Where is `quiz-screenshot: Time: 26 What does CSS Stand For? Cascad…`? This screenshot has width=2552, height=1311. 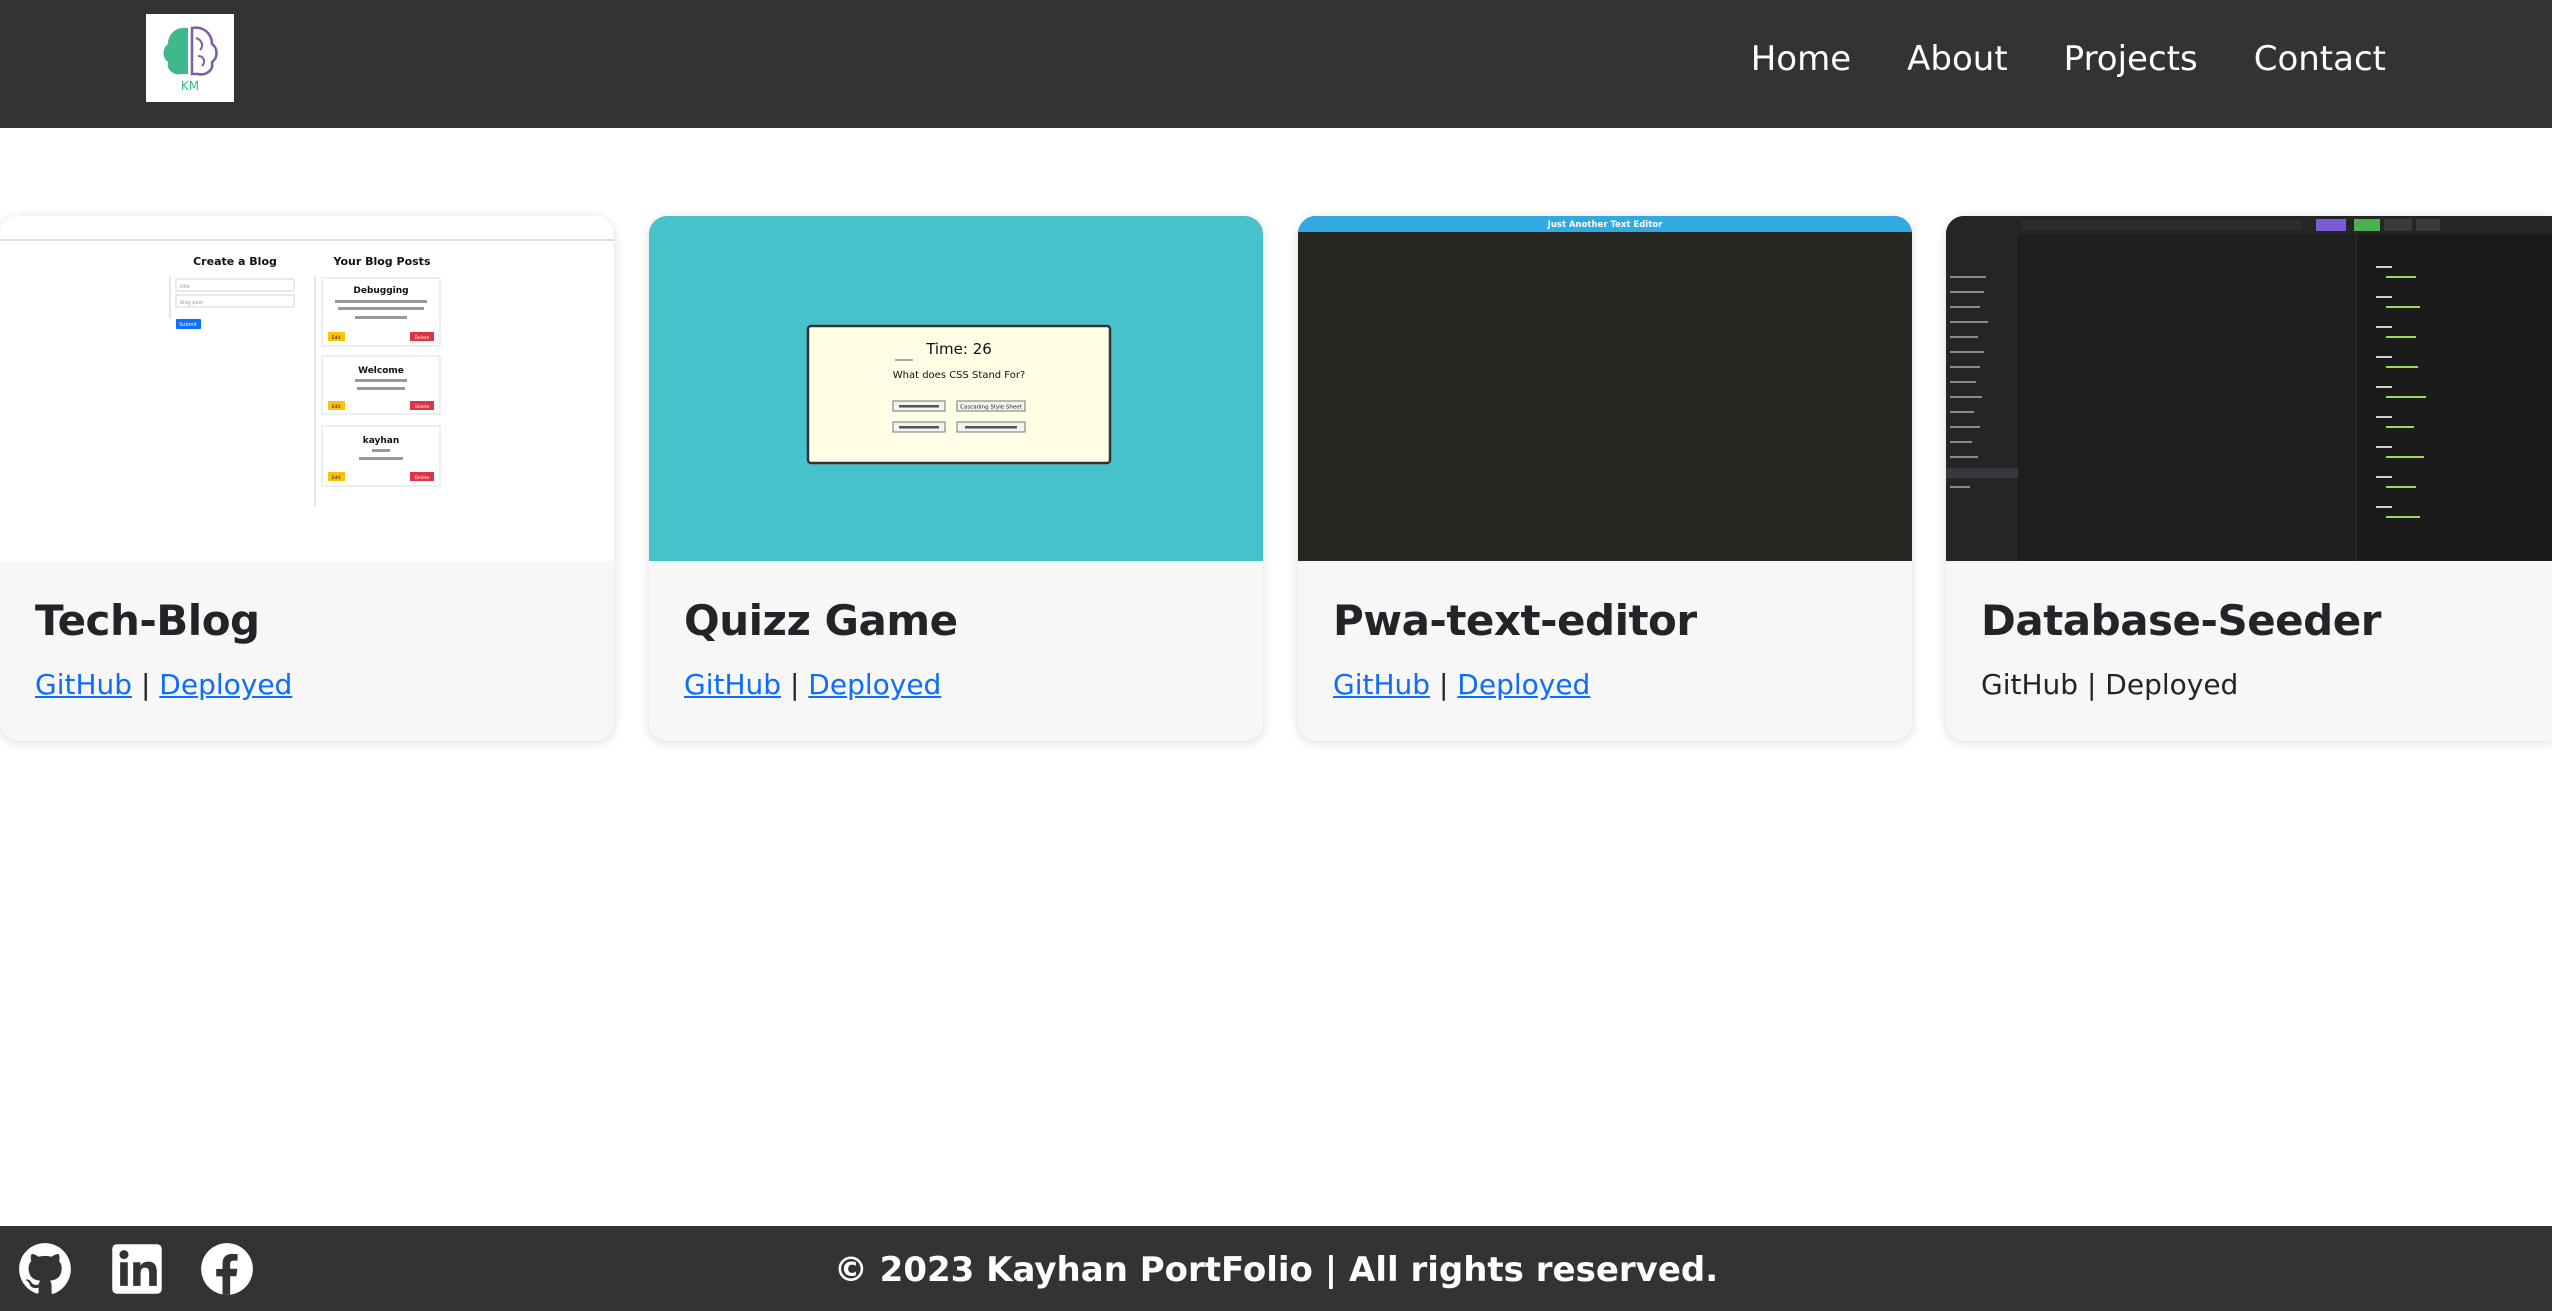
quiz-screenshot: Time: 26 What does CSS Stand For? Cascad… is located at coordinates (956, 388).